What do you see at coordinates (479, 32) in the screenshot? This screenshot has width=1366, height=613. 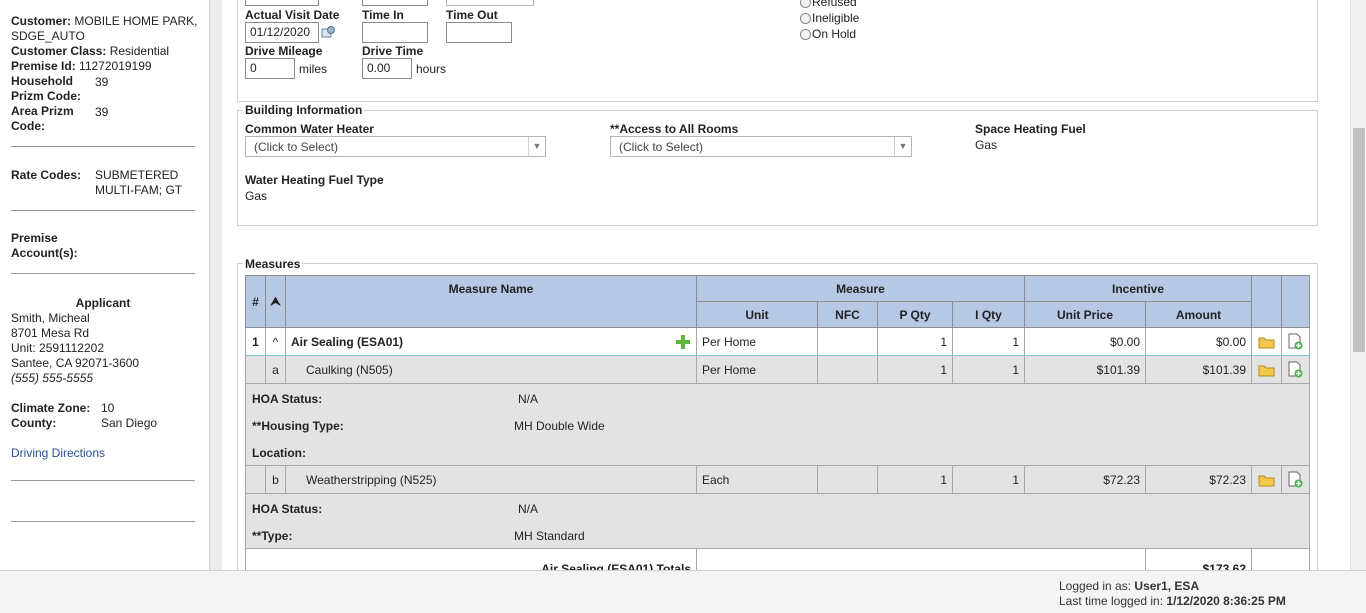 I see `time-out-input` at bounding box center [479, 32].